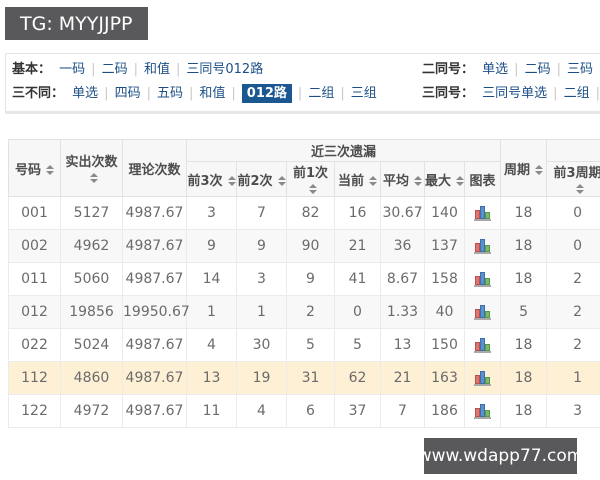 The width and height of the screenshot is (600, 480). Describe the element at coordinates (34, 378) in the screenshot. I see `cell-code: 112` at that location.